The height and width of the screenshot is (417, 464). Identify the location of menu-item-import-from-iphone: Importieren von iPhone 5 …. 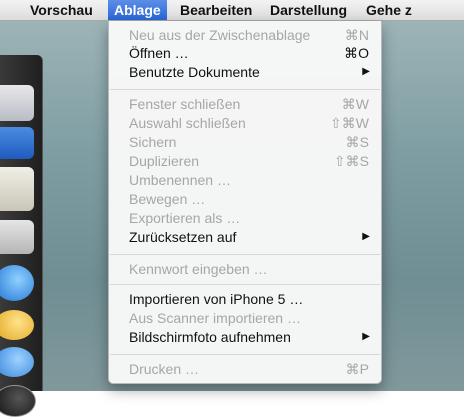
(245, 299).